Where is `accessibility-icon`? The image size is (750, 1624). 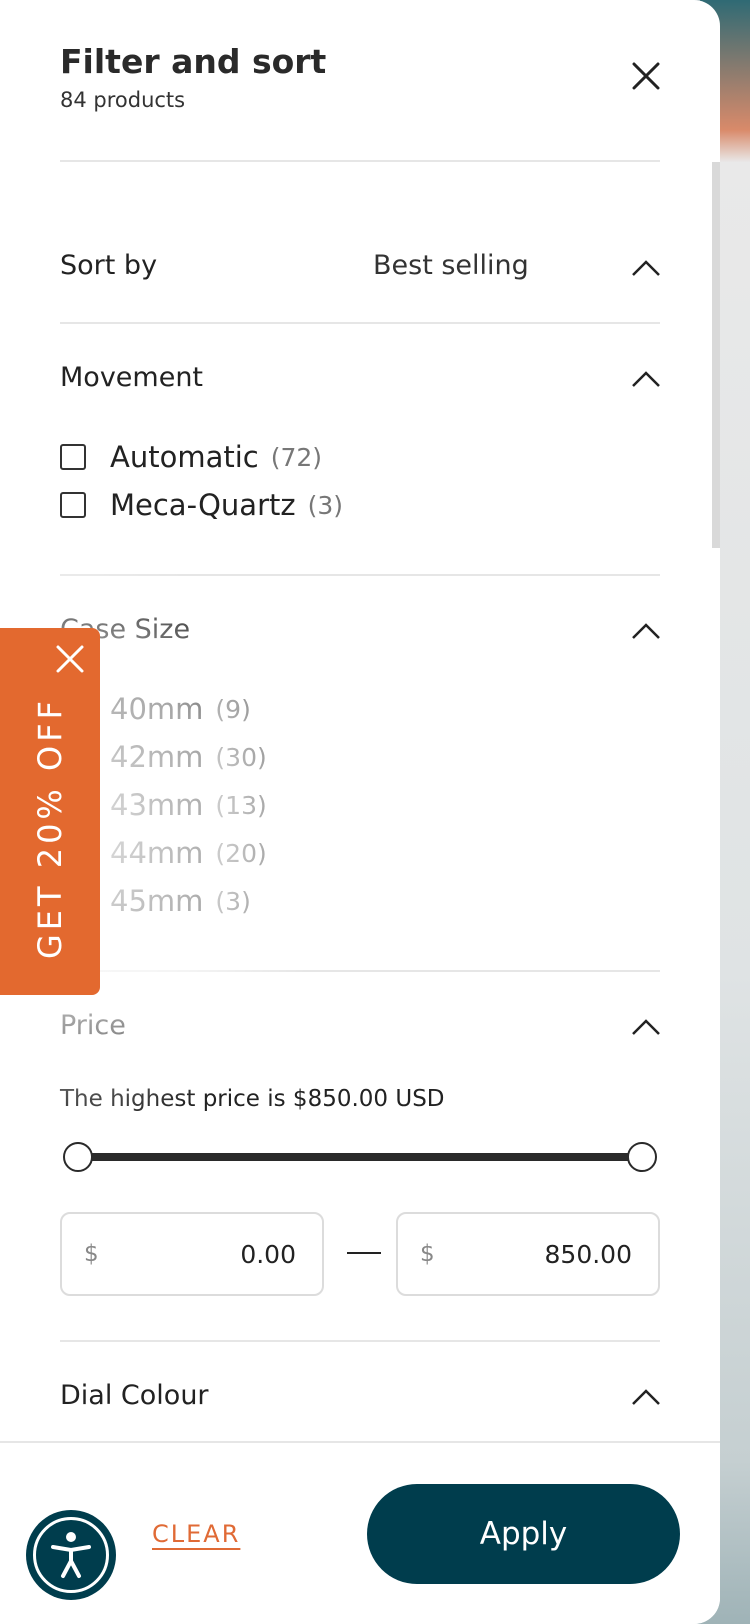 accessibility-icon is located at coordinates (71, 1555).